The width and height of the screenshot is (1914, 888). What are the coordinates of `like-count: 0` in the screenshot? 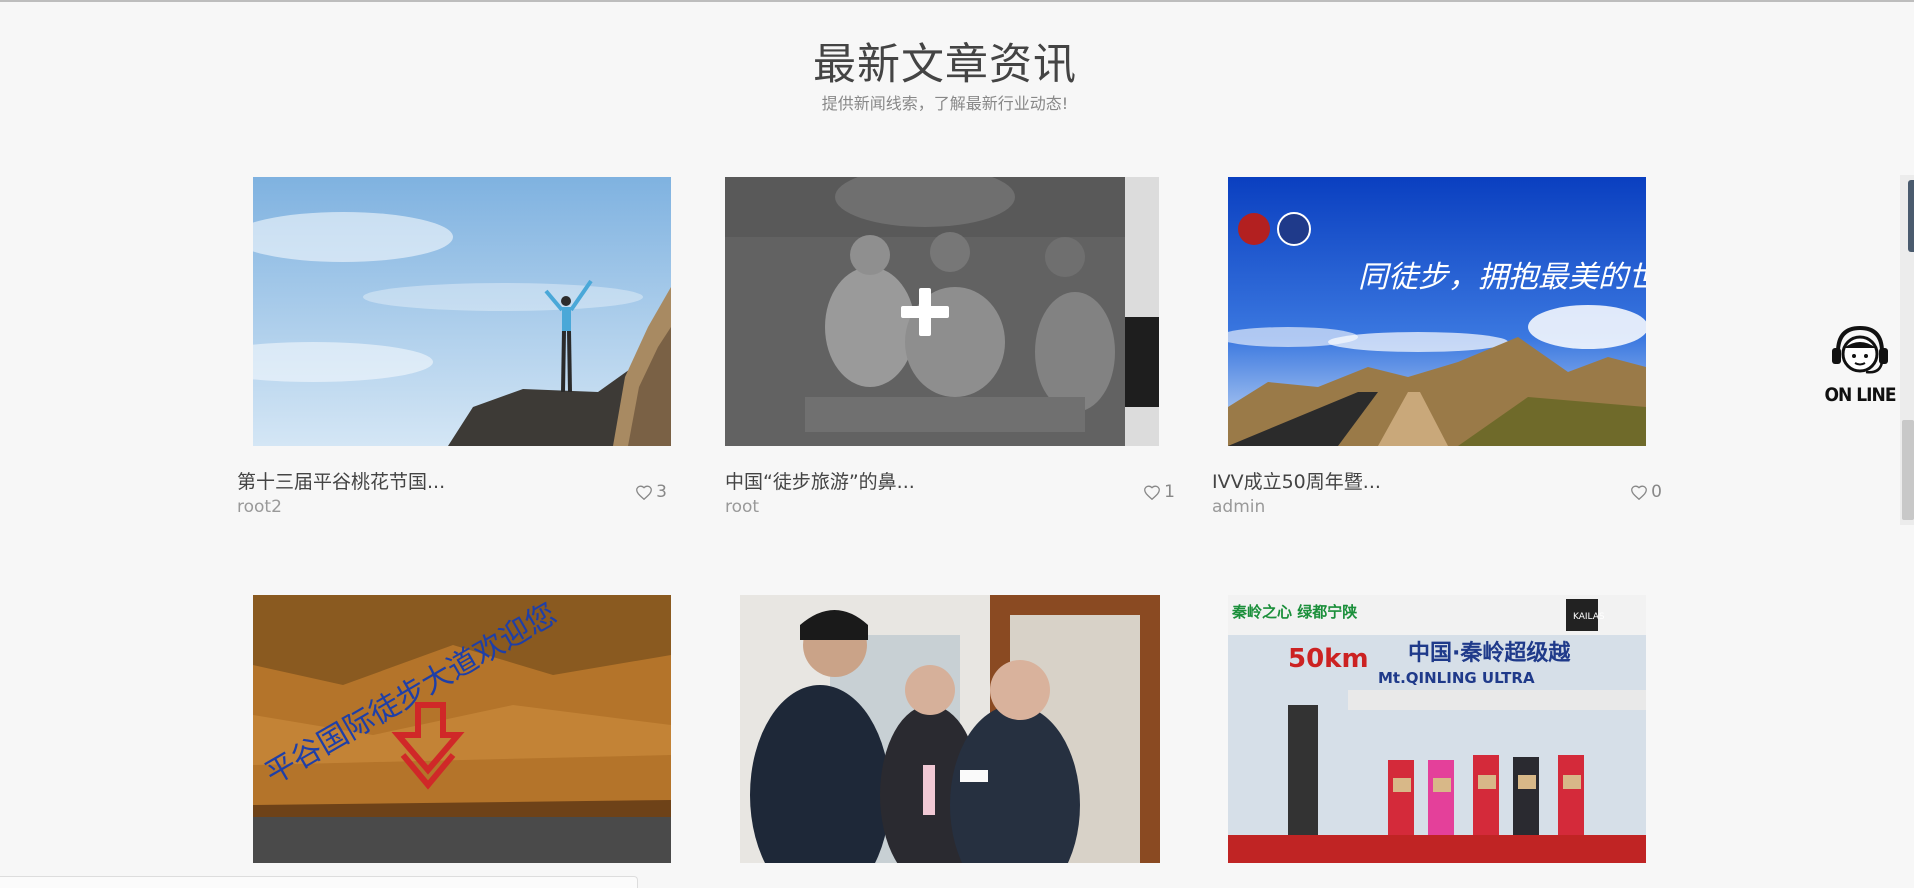 It's located at (1656, 492).